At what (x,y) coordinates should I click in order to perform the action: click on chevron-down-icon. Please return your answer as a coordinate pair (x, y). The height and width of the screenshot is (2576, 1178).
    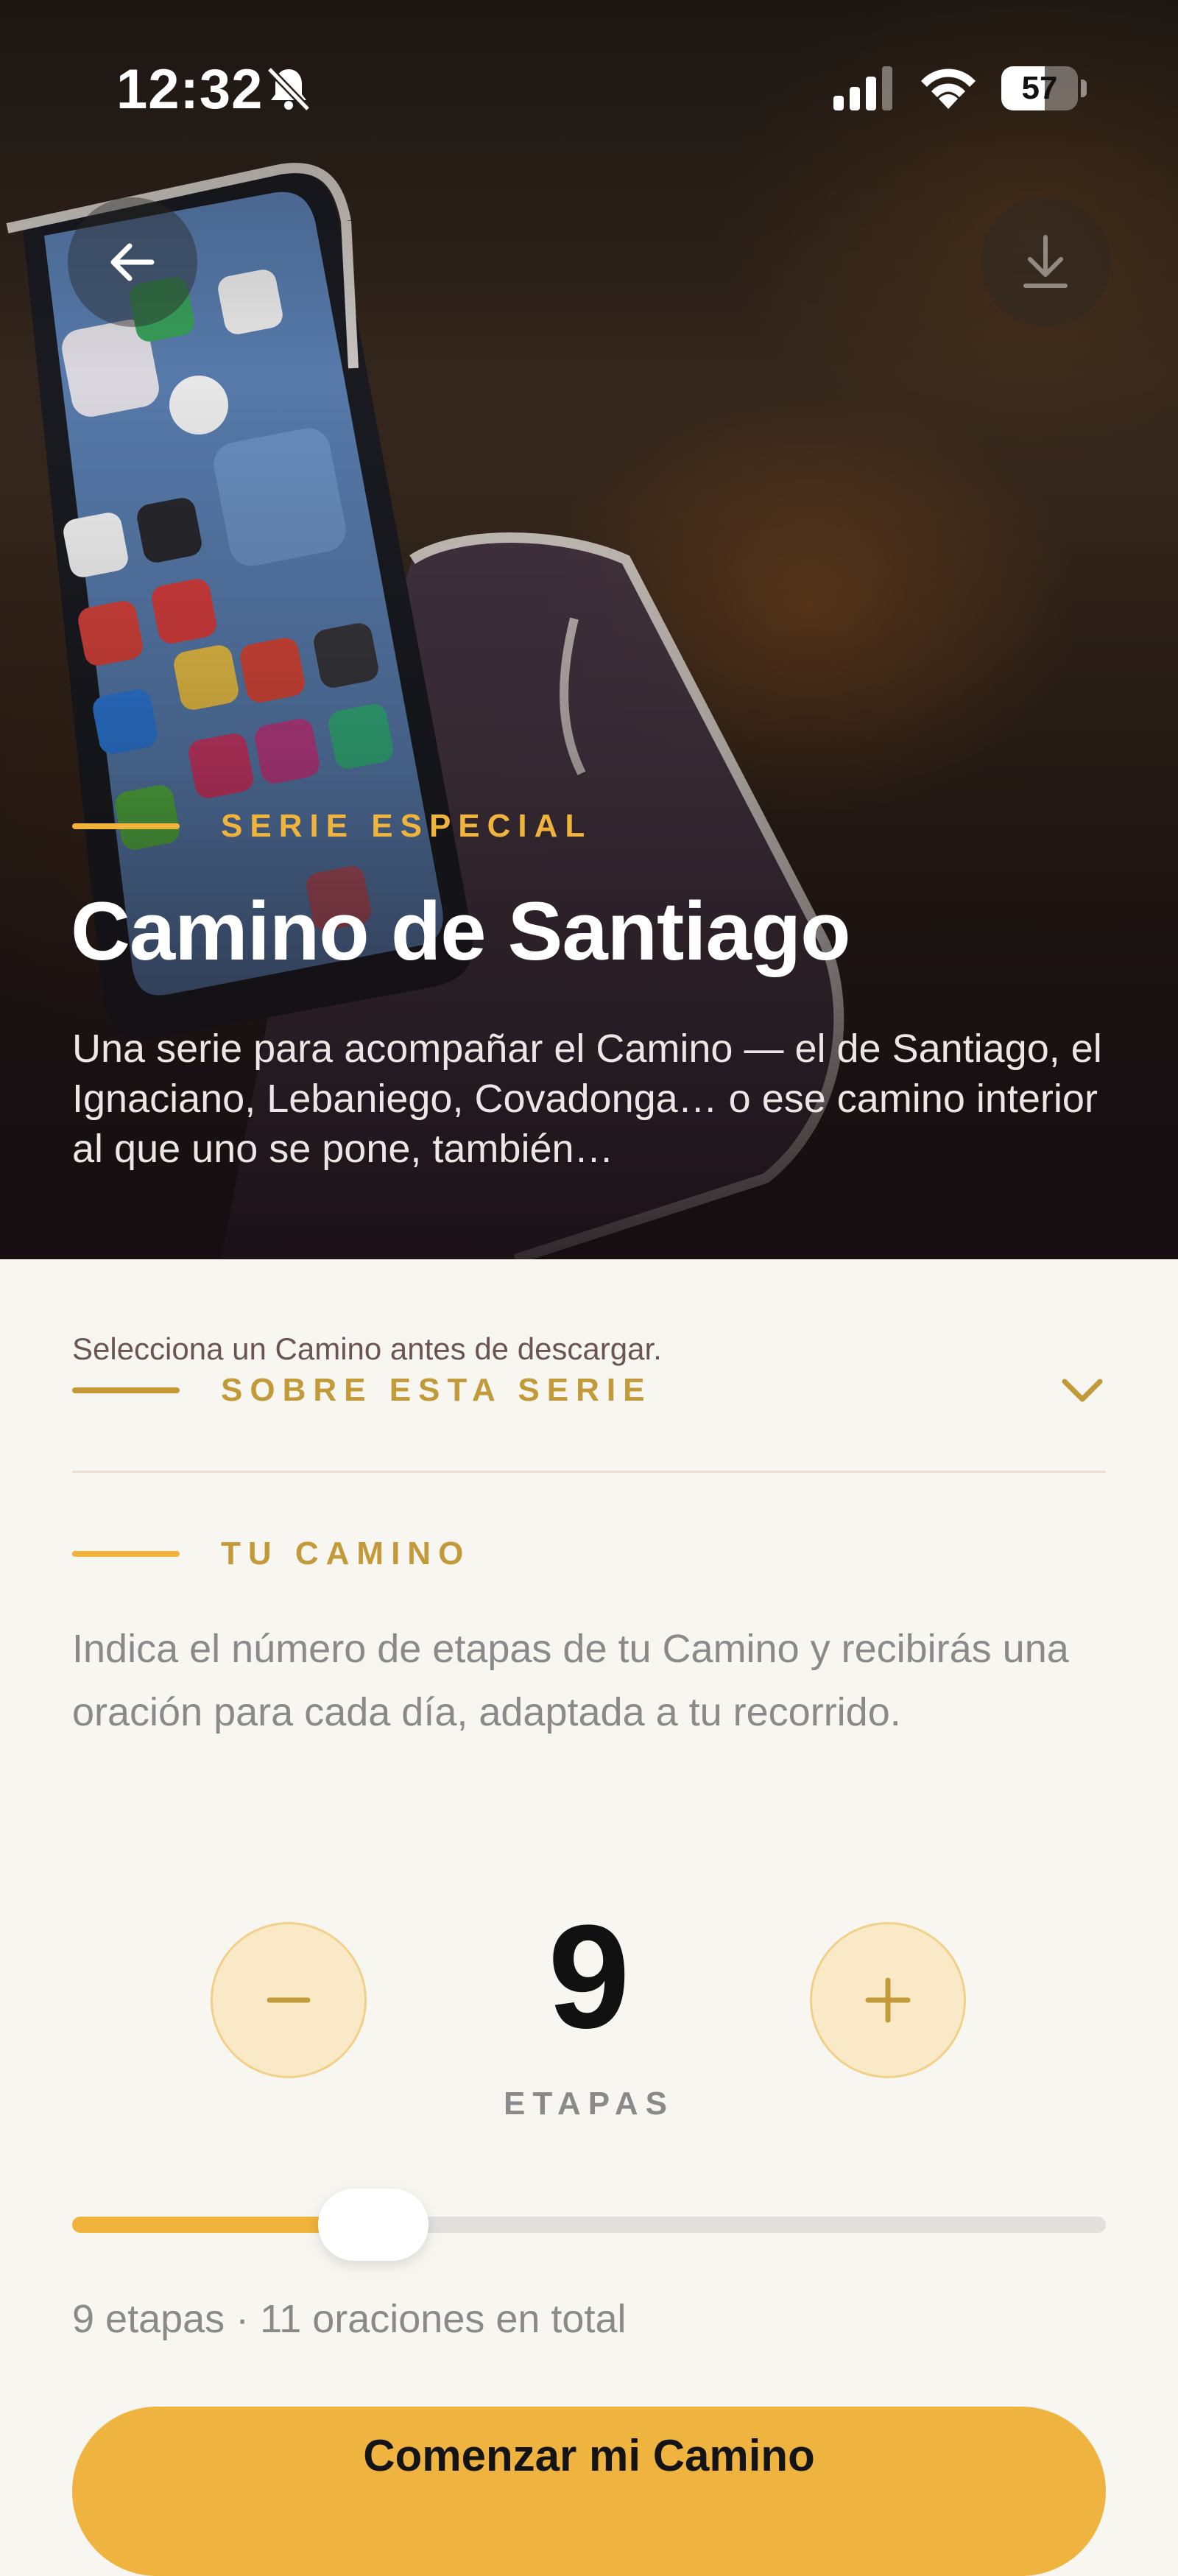
    Looking at the image, I should click on (1082, 1390).